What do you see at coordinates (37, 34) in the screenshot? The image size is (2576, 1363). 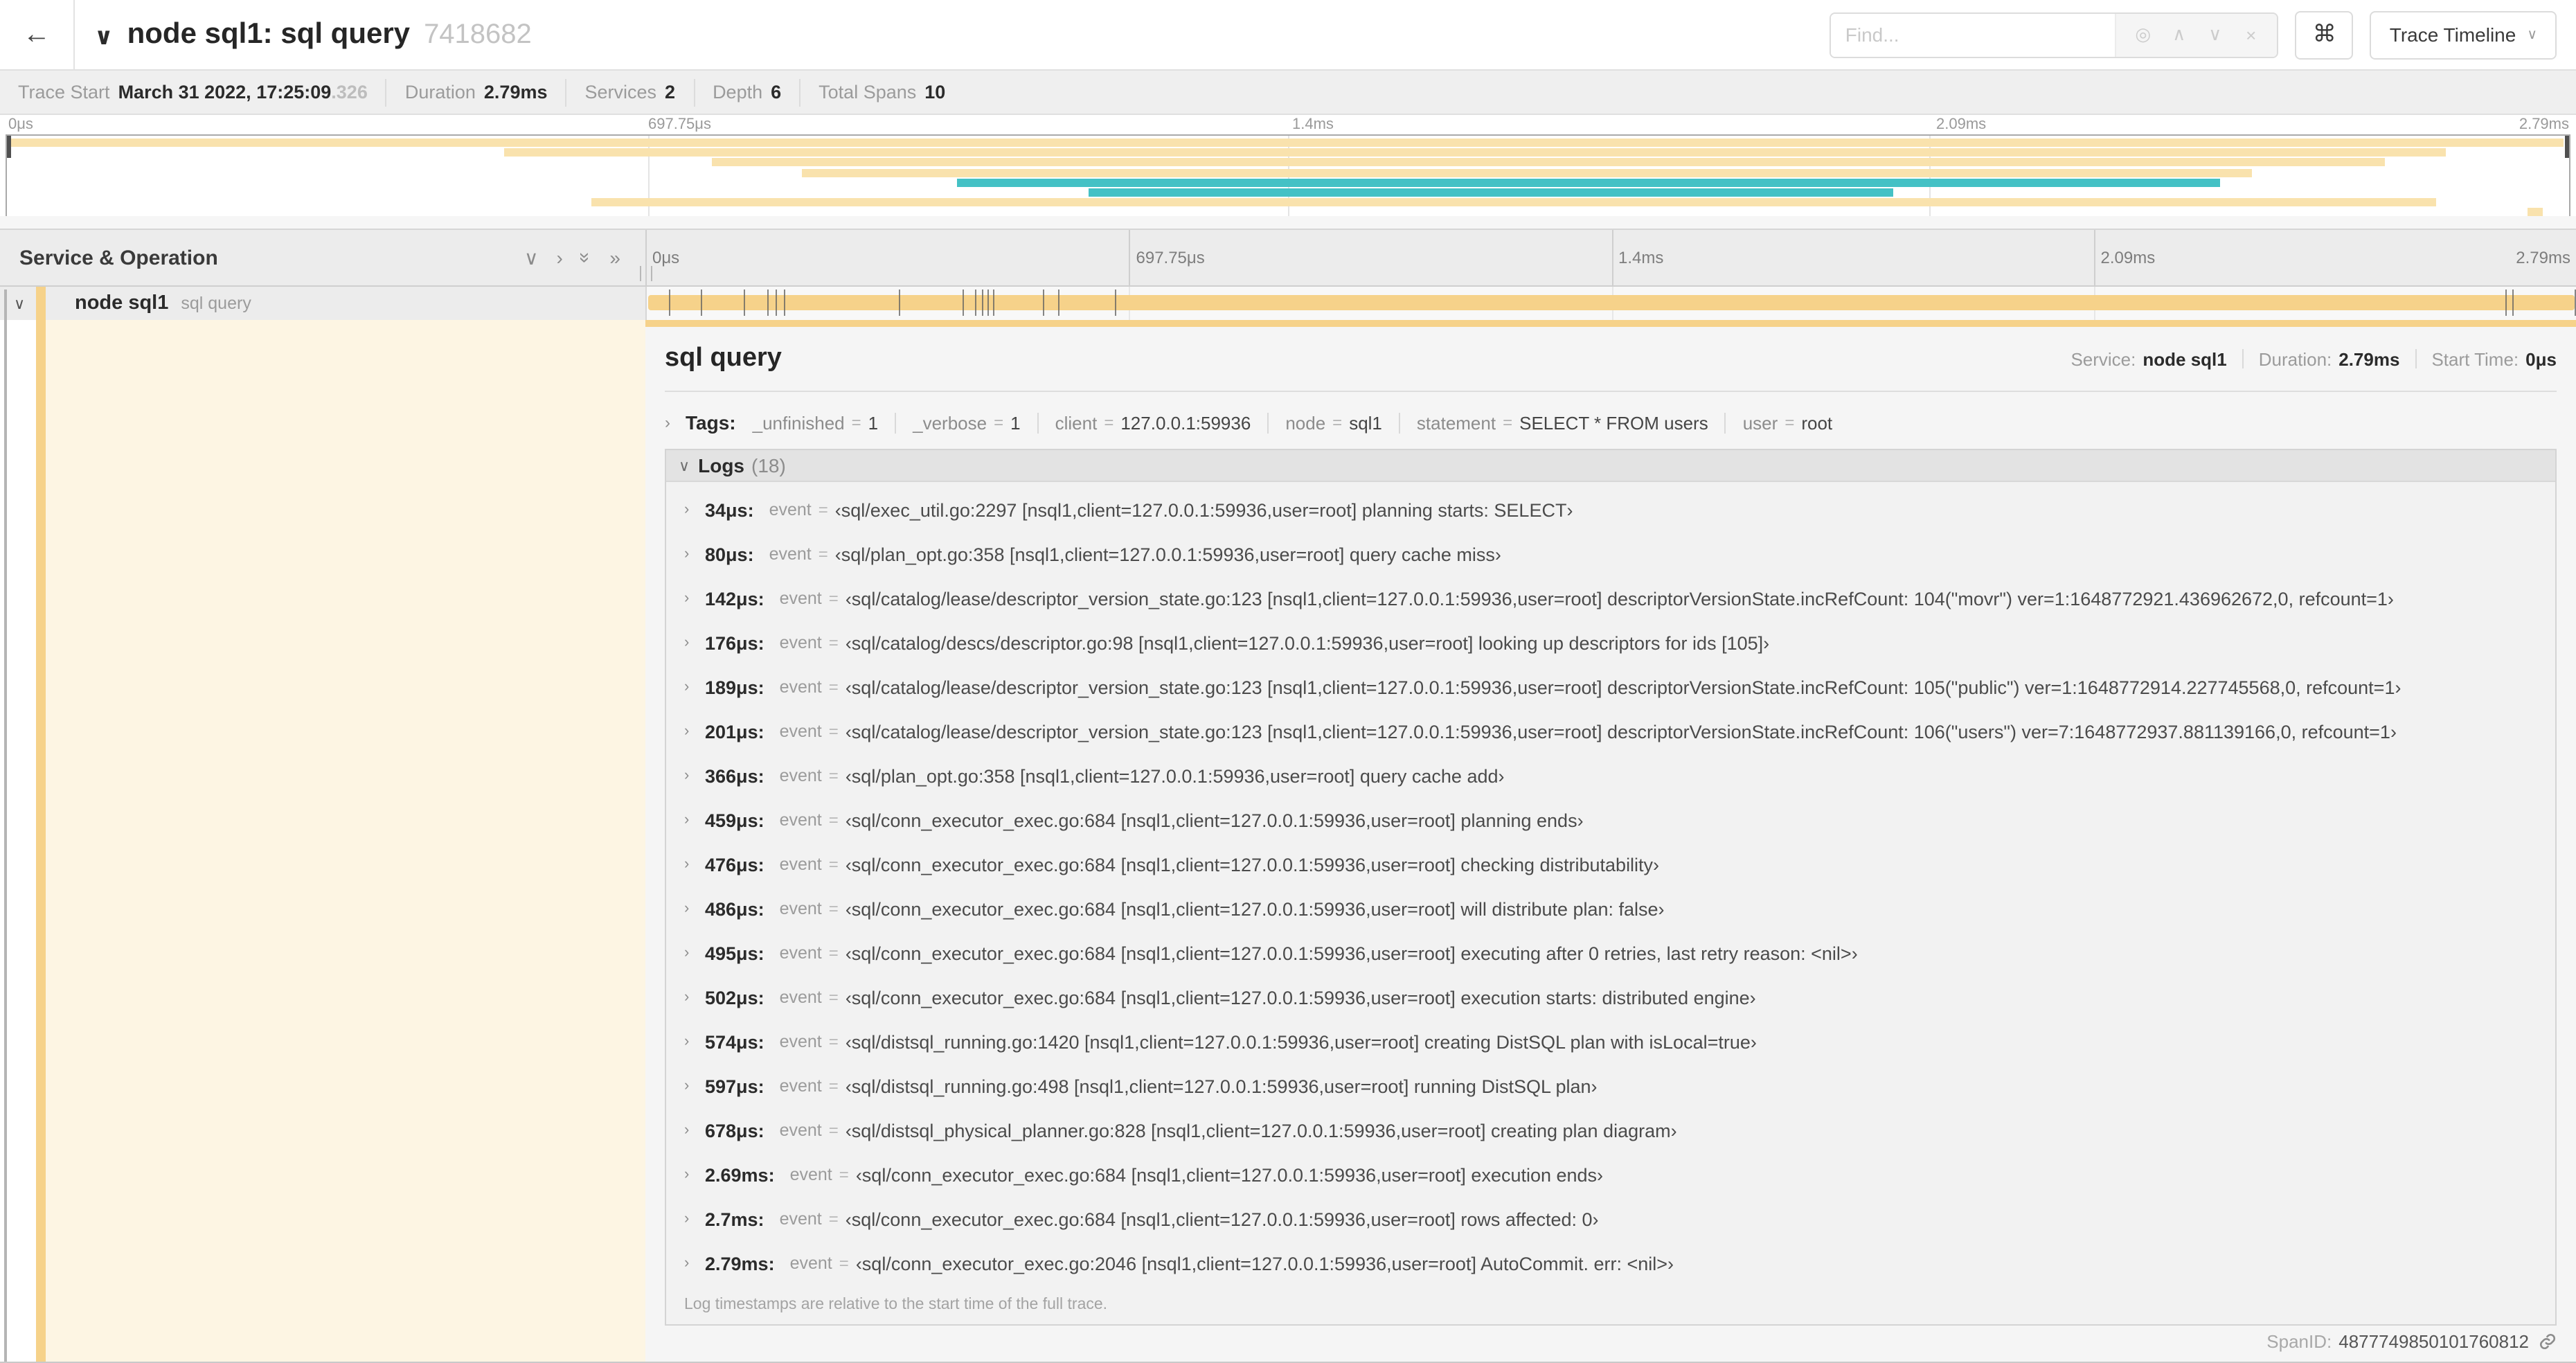 I see `back-button: ←` at bounding box center [37, 34].